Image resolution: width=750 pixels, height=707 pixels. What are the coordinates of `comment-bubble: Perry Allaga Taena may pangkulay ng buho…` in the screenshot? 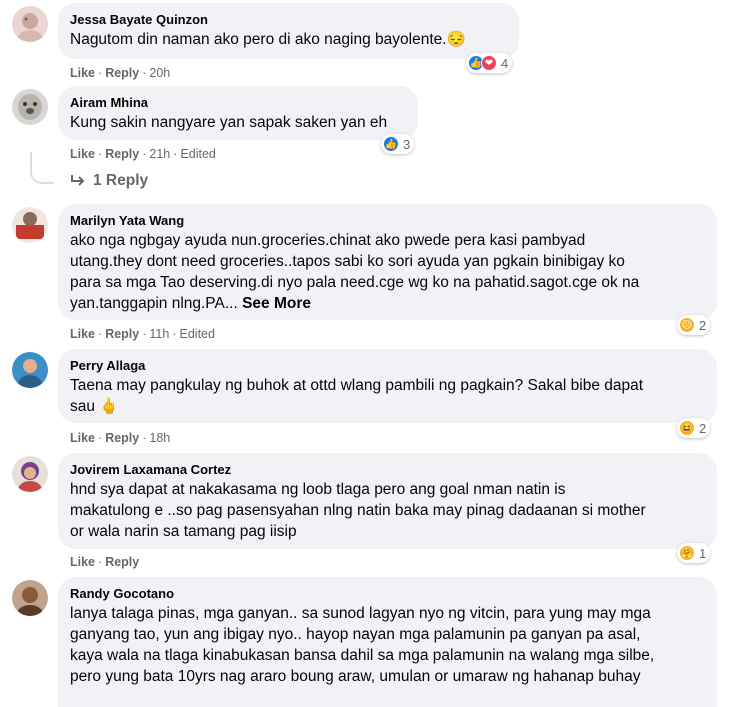 It's located at (387, 386).